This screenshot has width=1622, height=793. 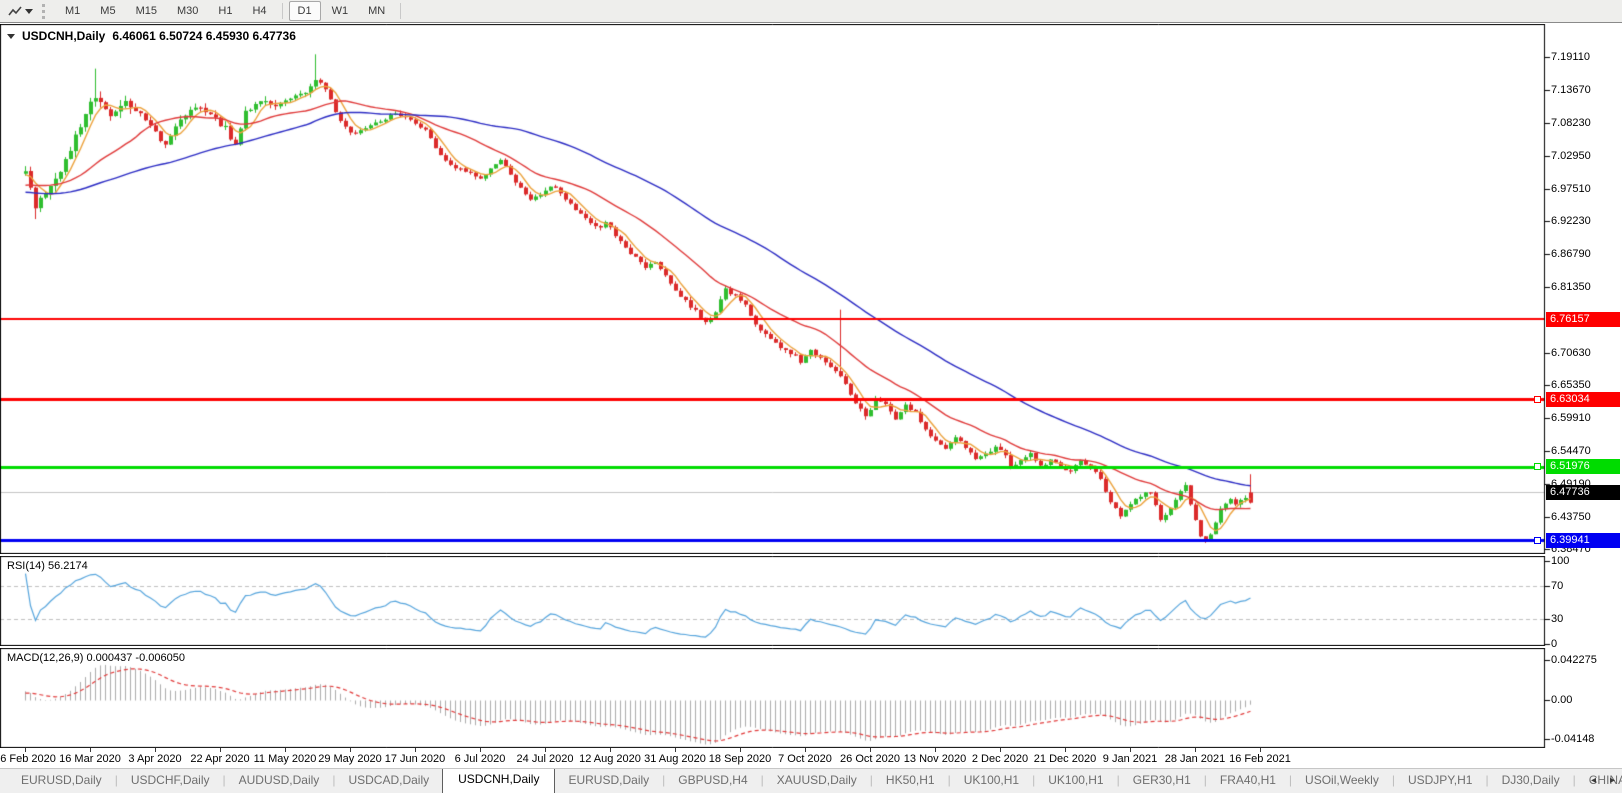 I want to click on time-axis-date-label: 16 Feb 2021, so click(x=1260, y=759).